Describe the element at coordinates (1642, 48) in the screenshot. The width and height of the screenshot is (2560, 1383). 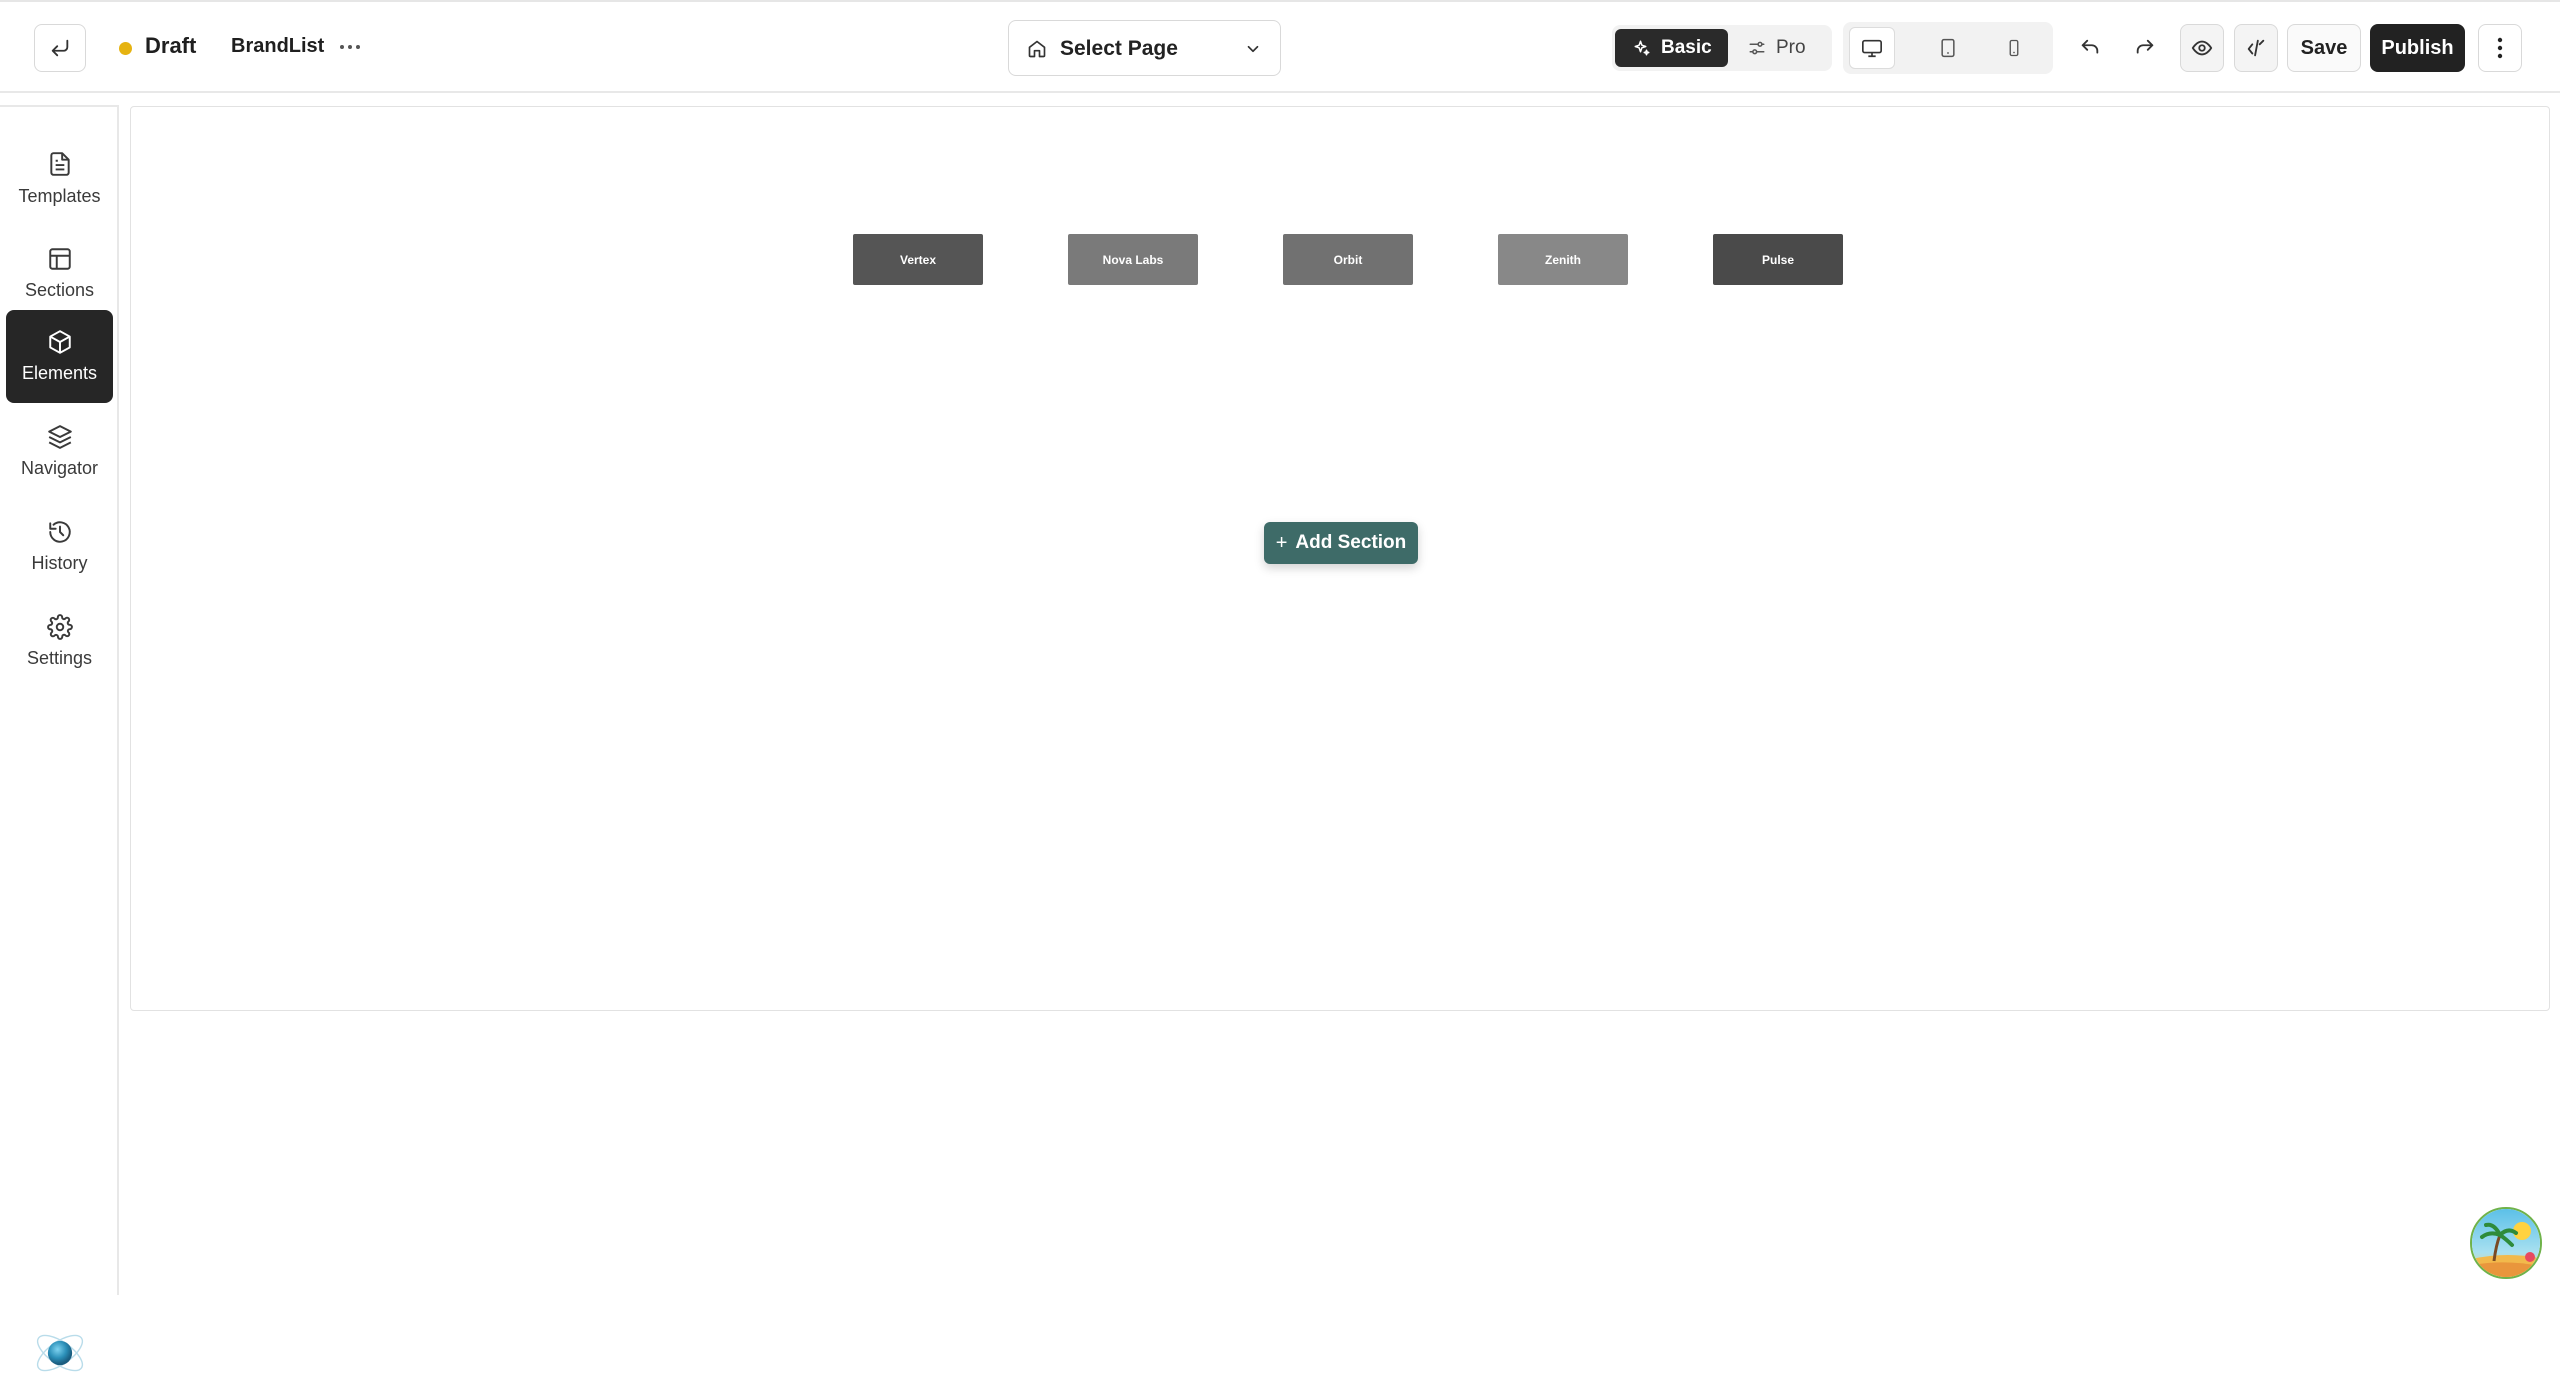
I see `sparkle-icon` at that location.